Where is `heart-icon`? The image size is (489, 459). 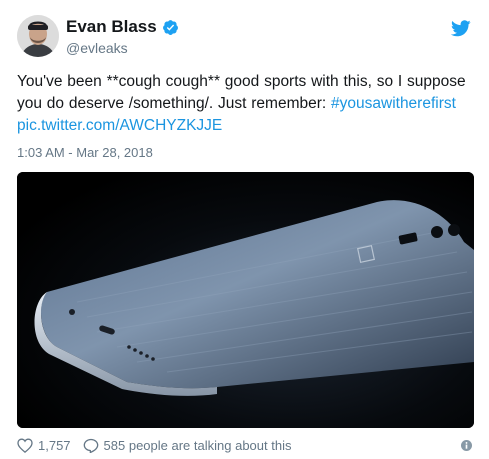 heart-icon is located at coordinates (25, 445).